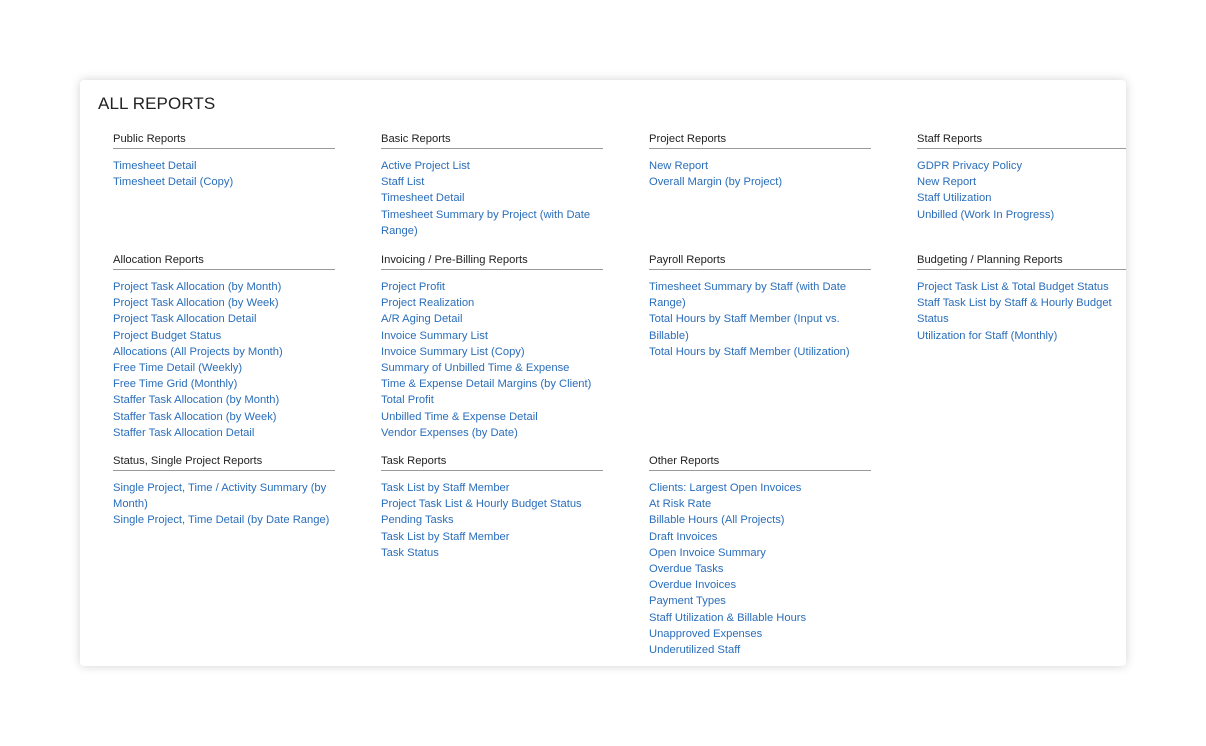  Describe the element at coordinates (183, 433) in the screenshot. I see `report-link: Staffer Task Allocation Detail` at that location.